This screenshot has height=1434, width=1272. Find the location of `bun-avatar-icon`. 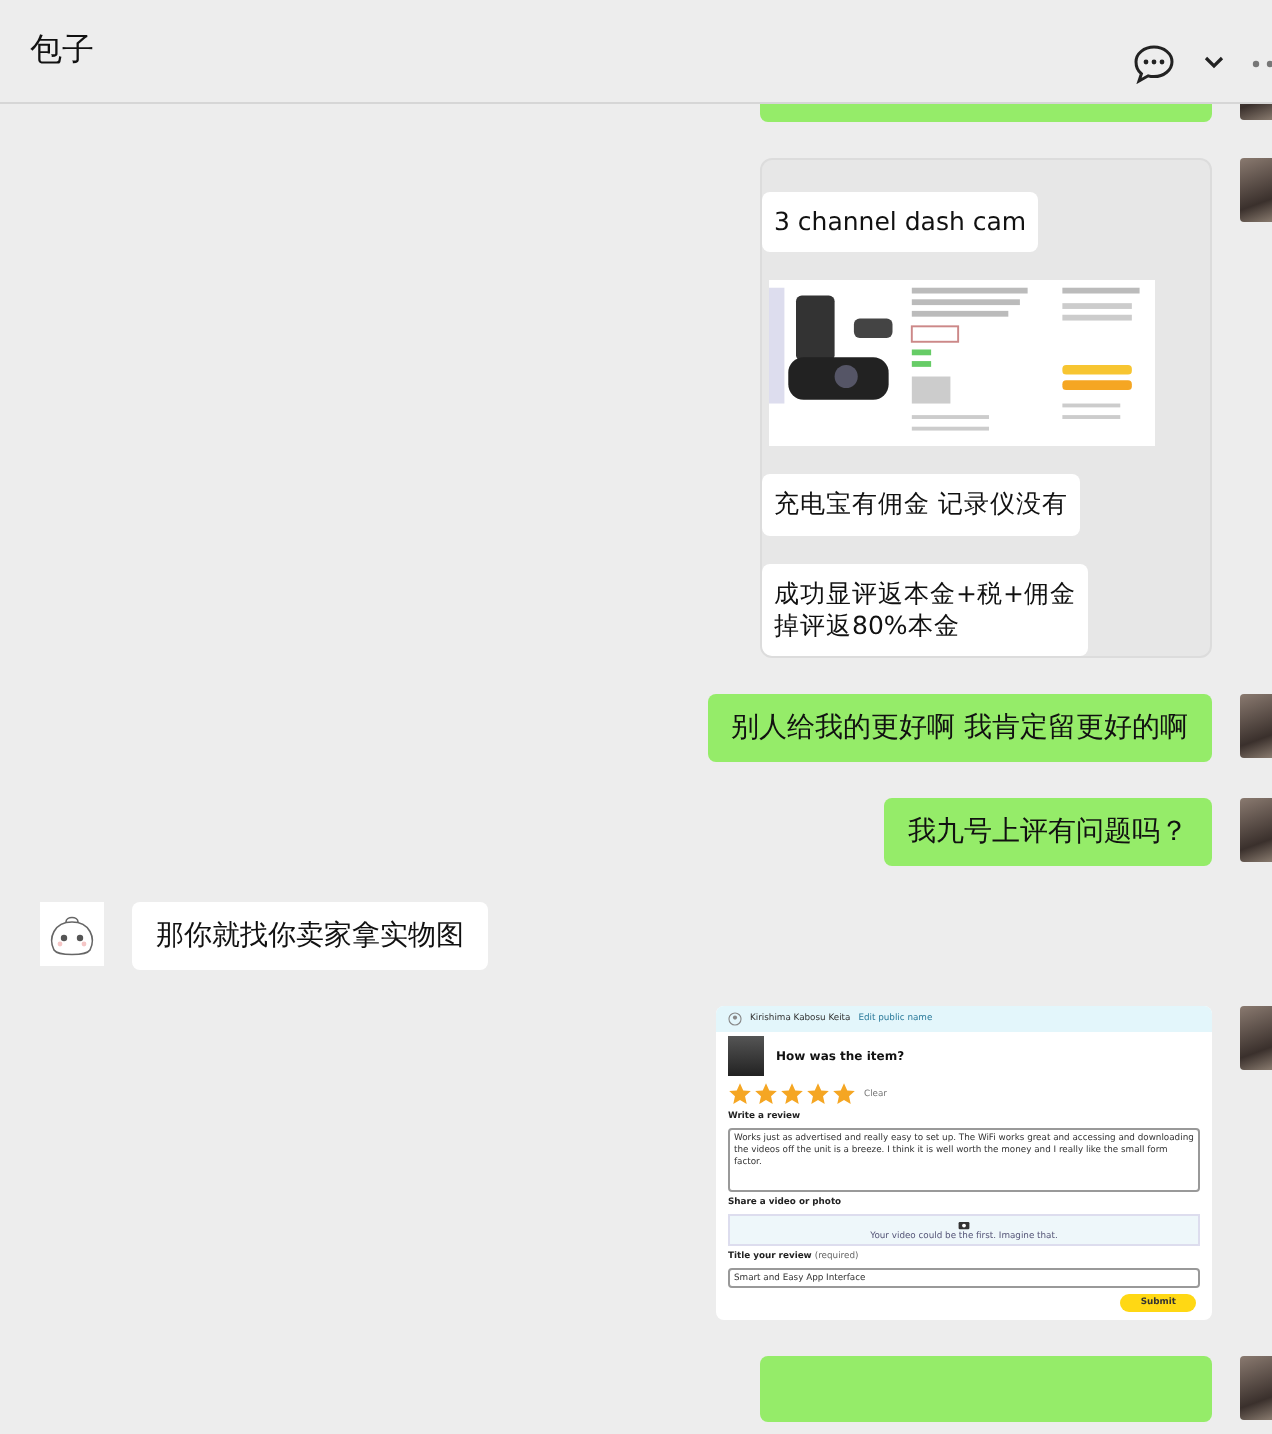

bun-avatar-icon is located at coordinates (72, 934).